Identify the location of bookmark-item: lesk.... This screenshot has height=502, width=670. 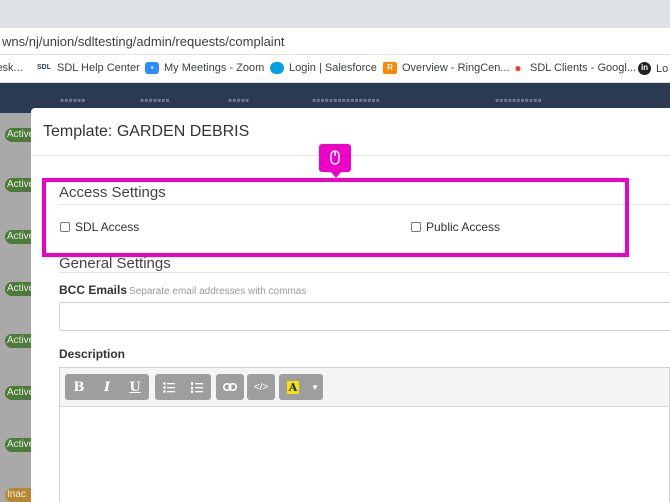
(11, 68).